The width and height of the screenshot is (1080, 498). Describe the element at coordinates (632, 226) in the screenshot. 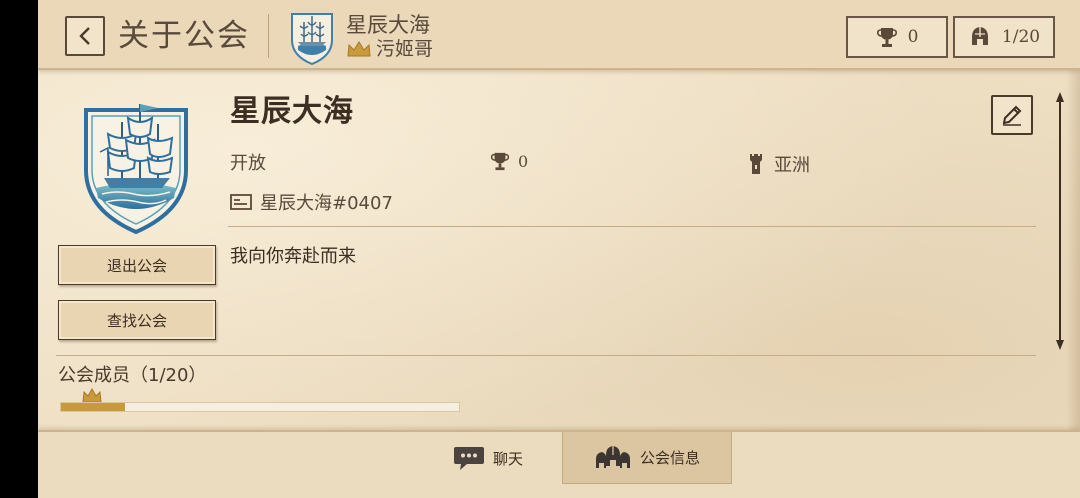

I see `info-divider` at that location.